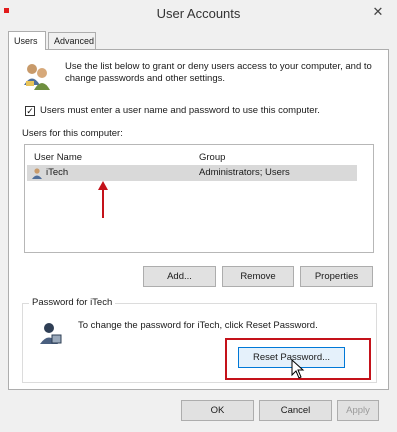  What do you see at coordinates (58, 157) in the screenshot?
I see `column-header-user-name: User Name` at bounding box center [58, 157].